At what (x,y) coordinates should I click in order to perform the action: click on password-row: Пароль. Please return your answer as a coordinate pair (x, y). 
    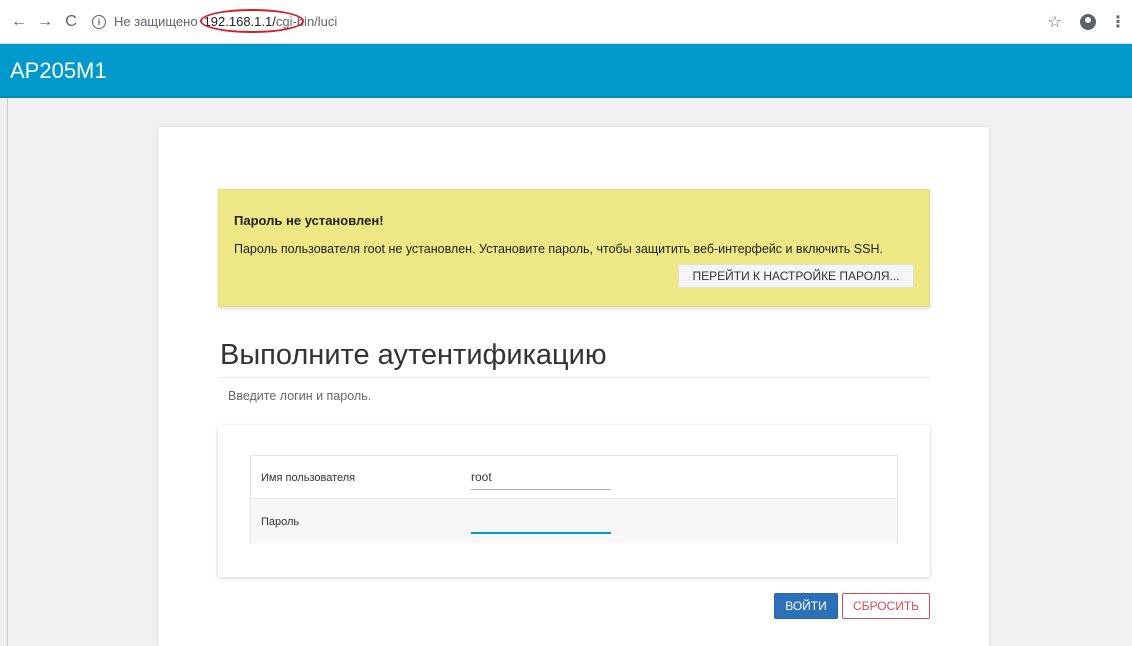
    Looking at the image, I should click on (574, 521).